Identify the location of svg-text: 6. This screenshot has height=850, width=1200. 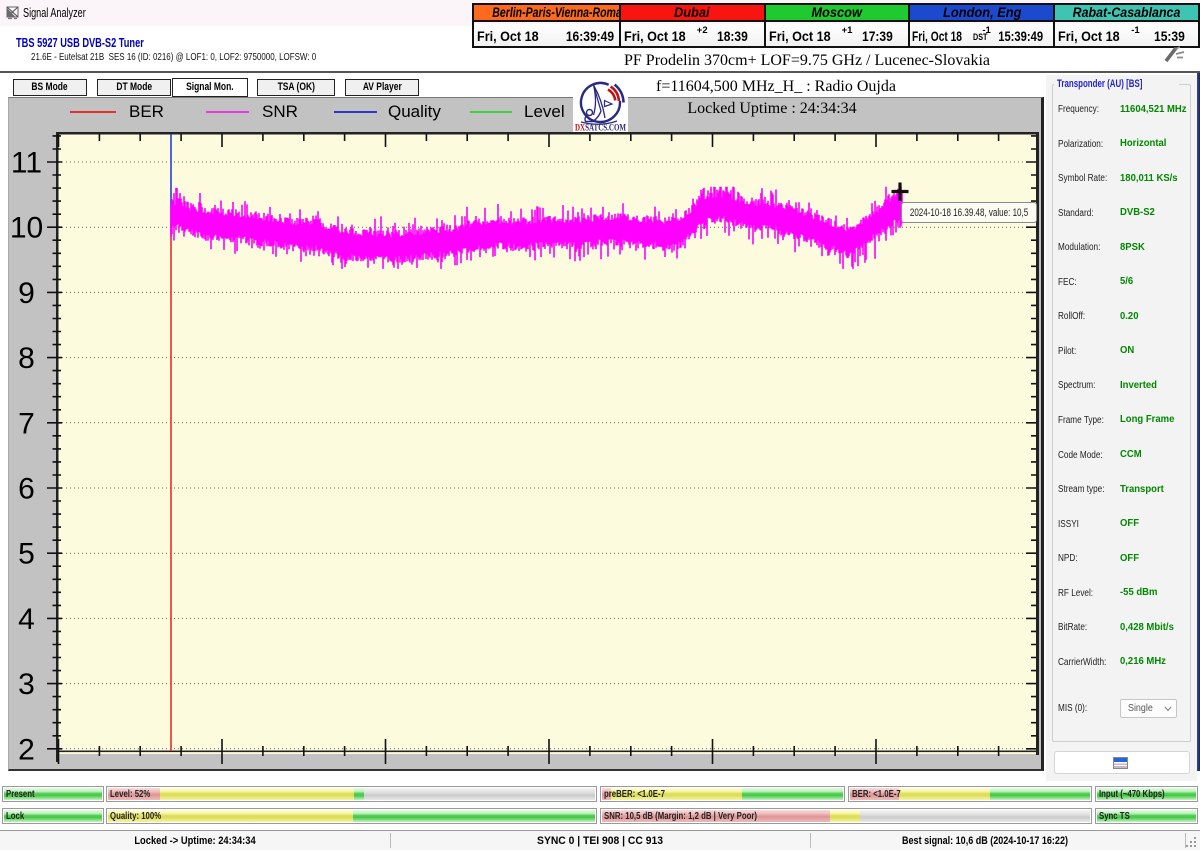
(26, 489).